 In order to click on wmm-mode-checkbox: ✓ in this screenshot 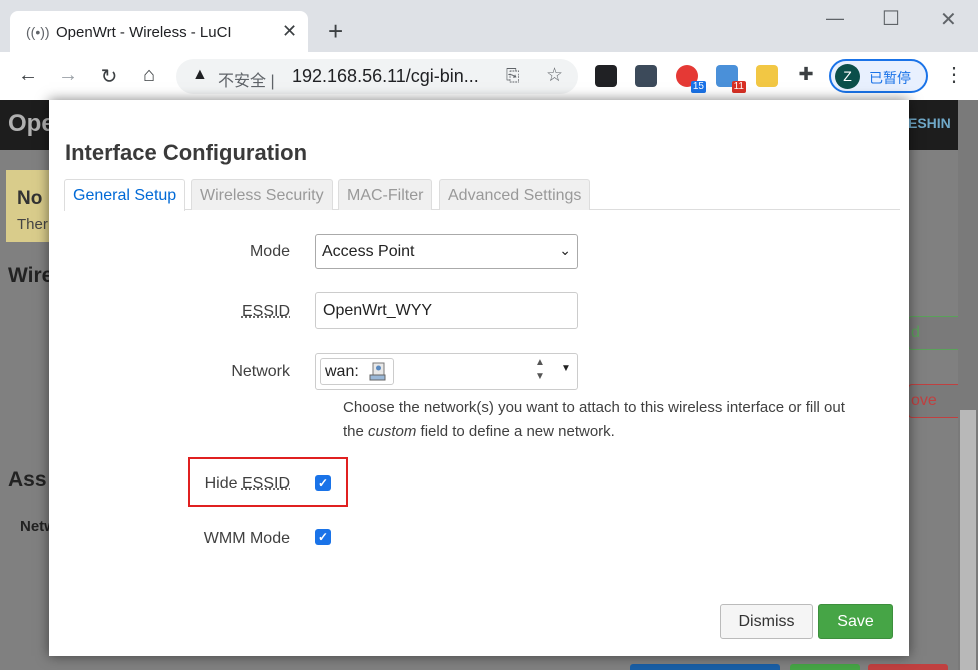, I will do `click(323, 537)`.